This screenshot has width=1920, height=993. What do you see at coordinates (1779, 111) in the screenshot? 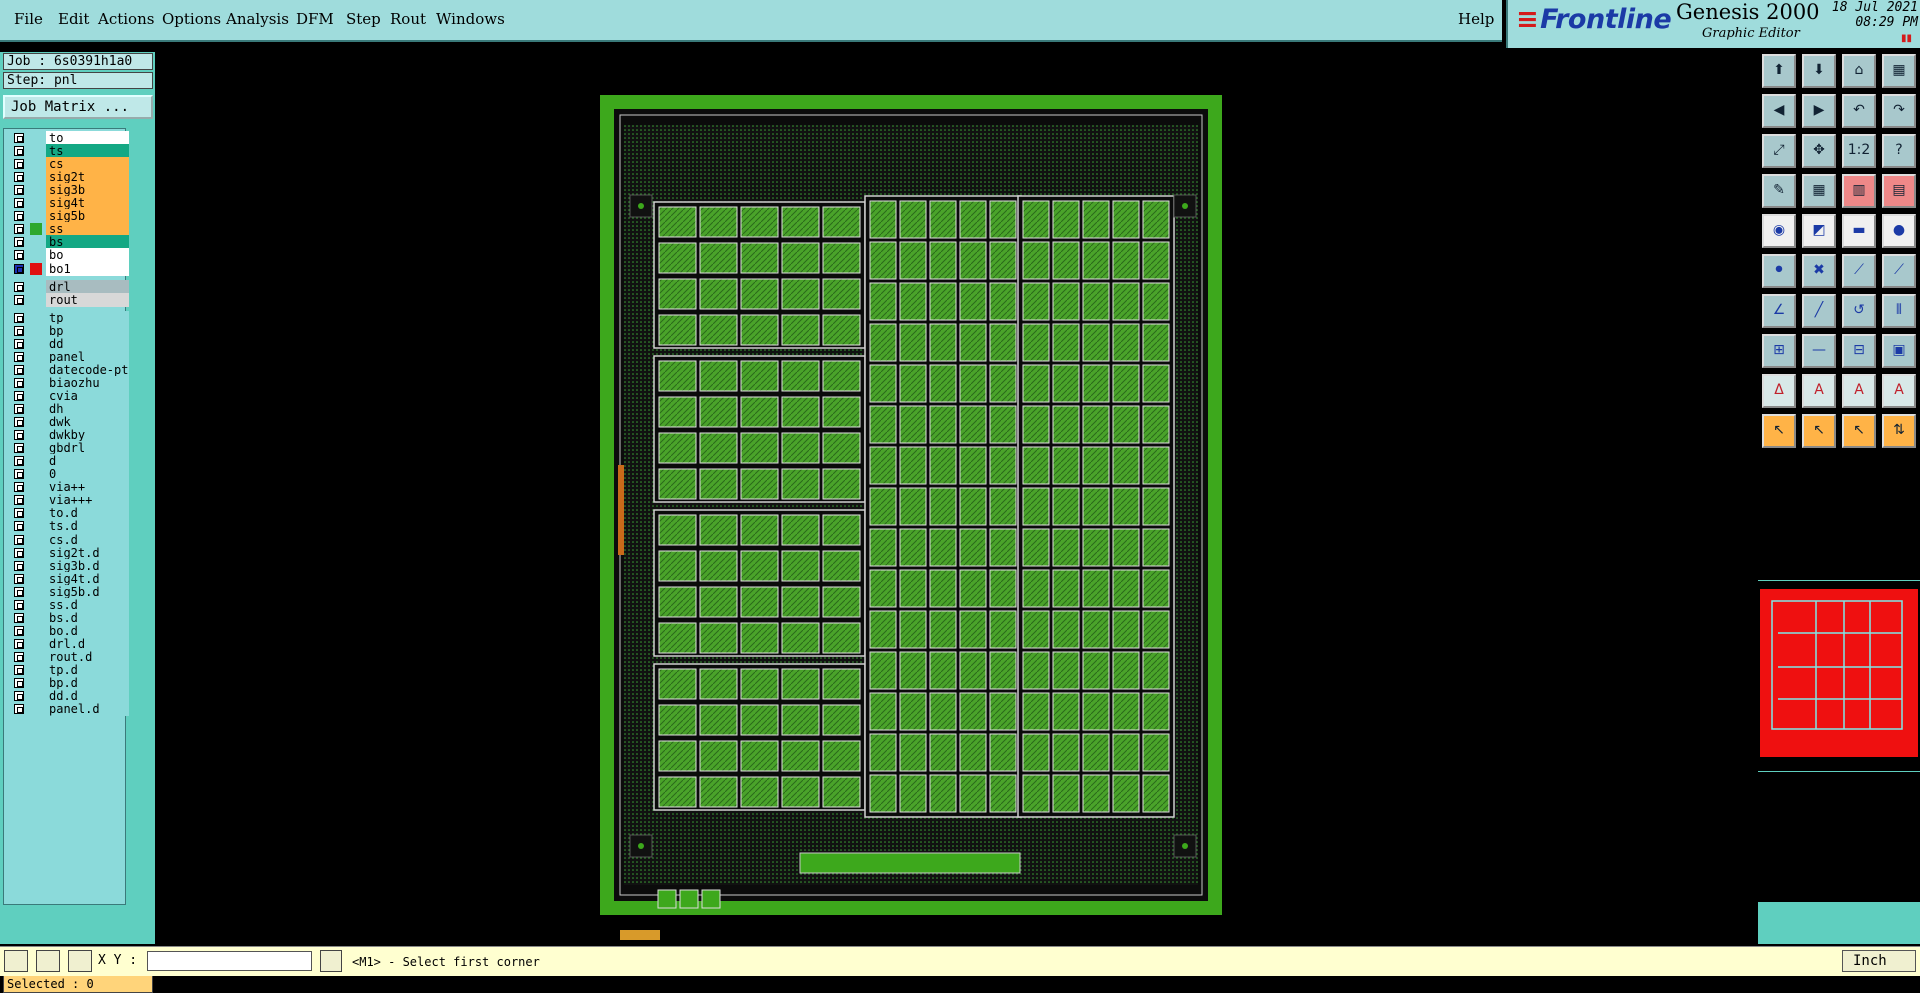
I see `step-left-icon: ◀` at bounding box center [1779, 111].